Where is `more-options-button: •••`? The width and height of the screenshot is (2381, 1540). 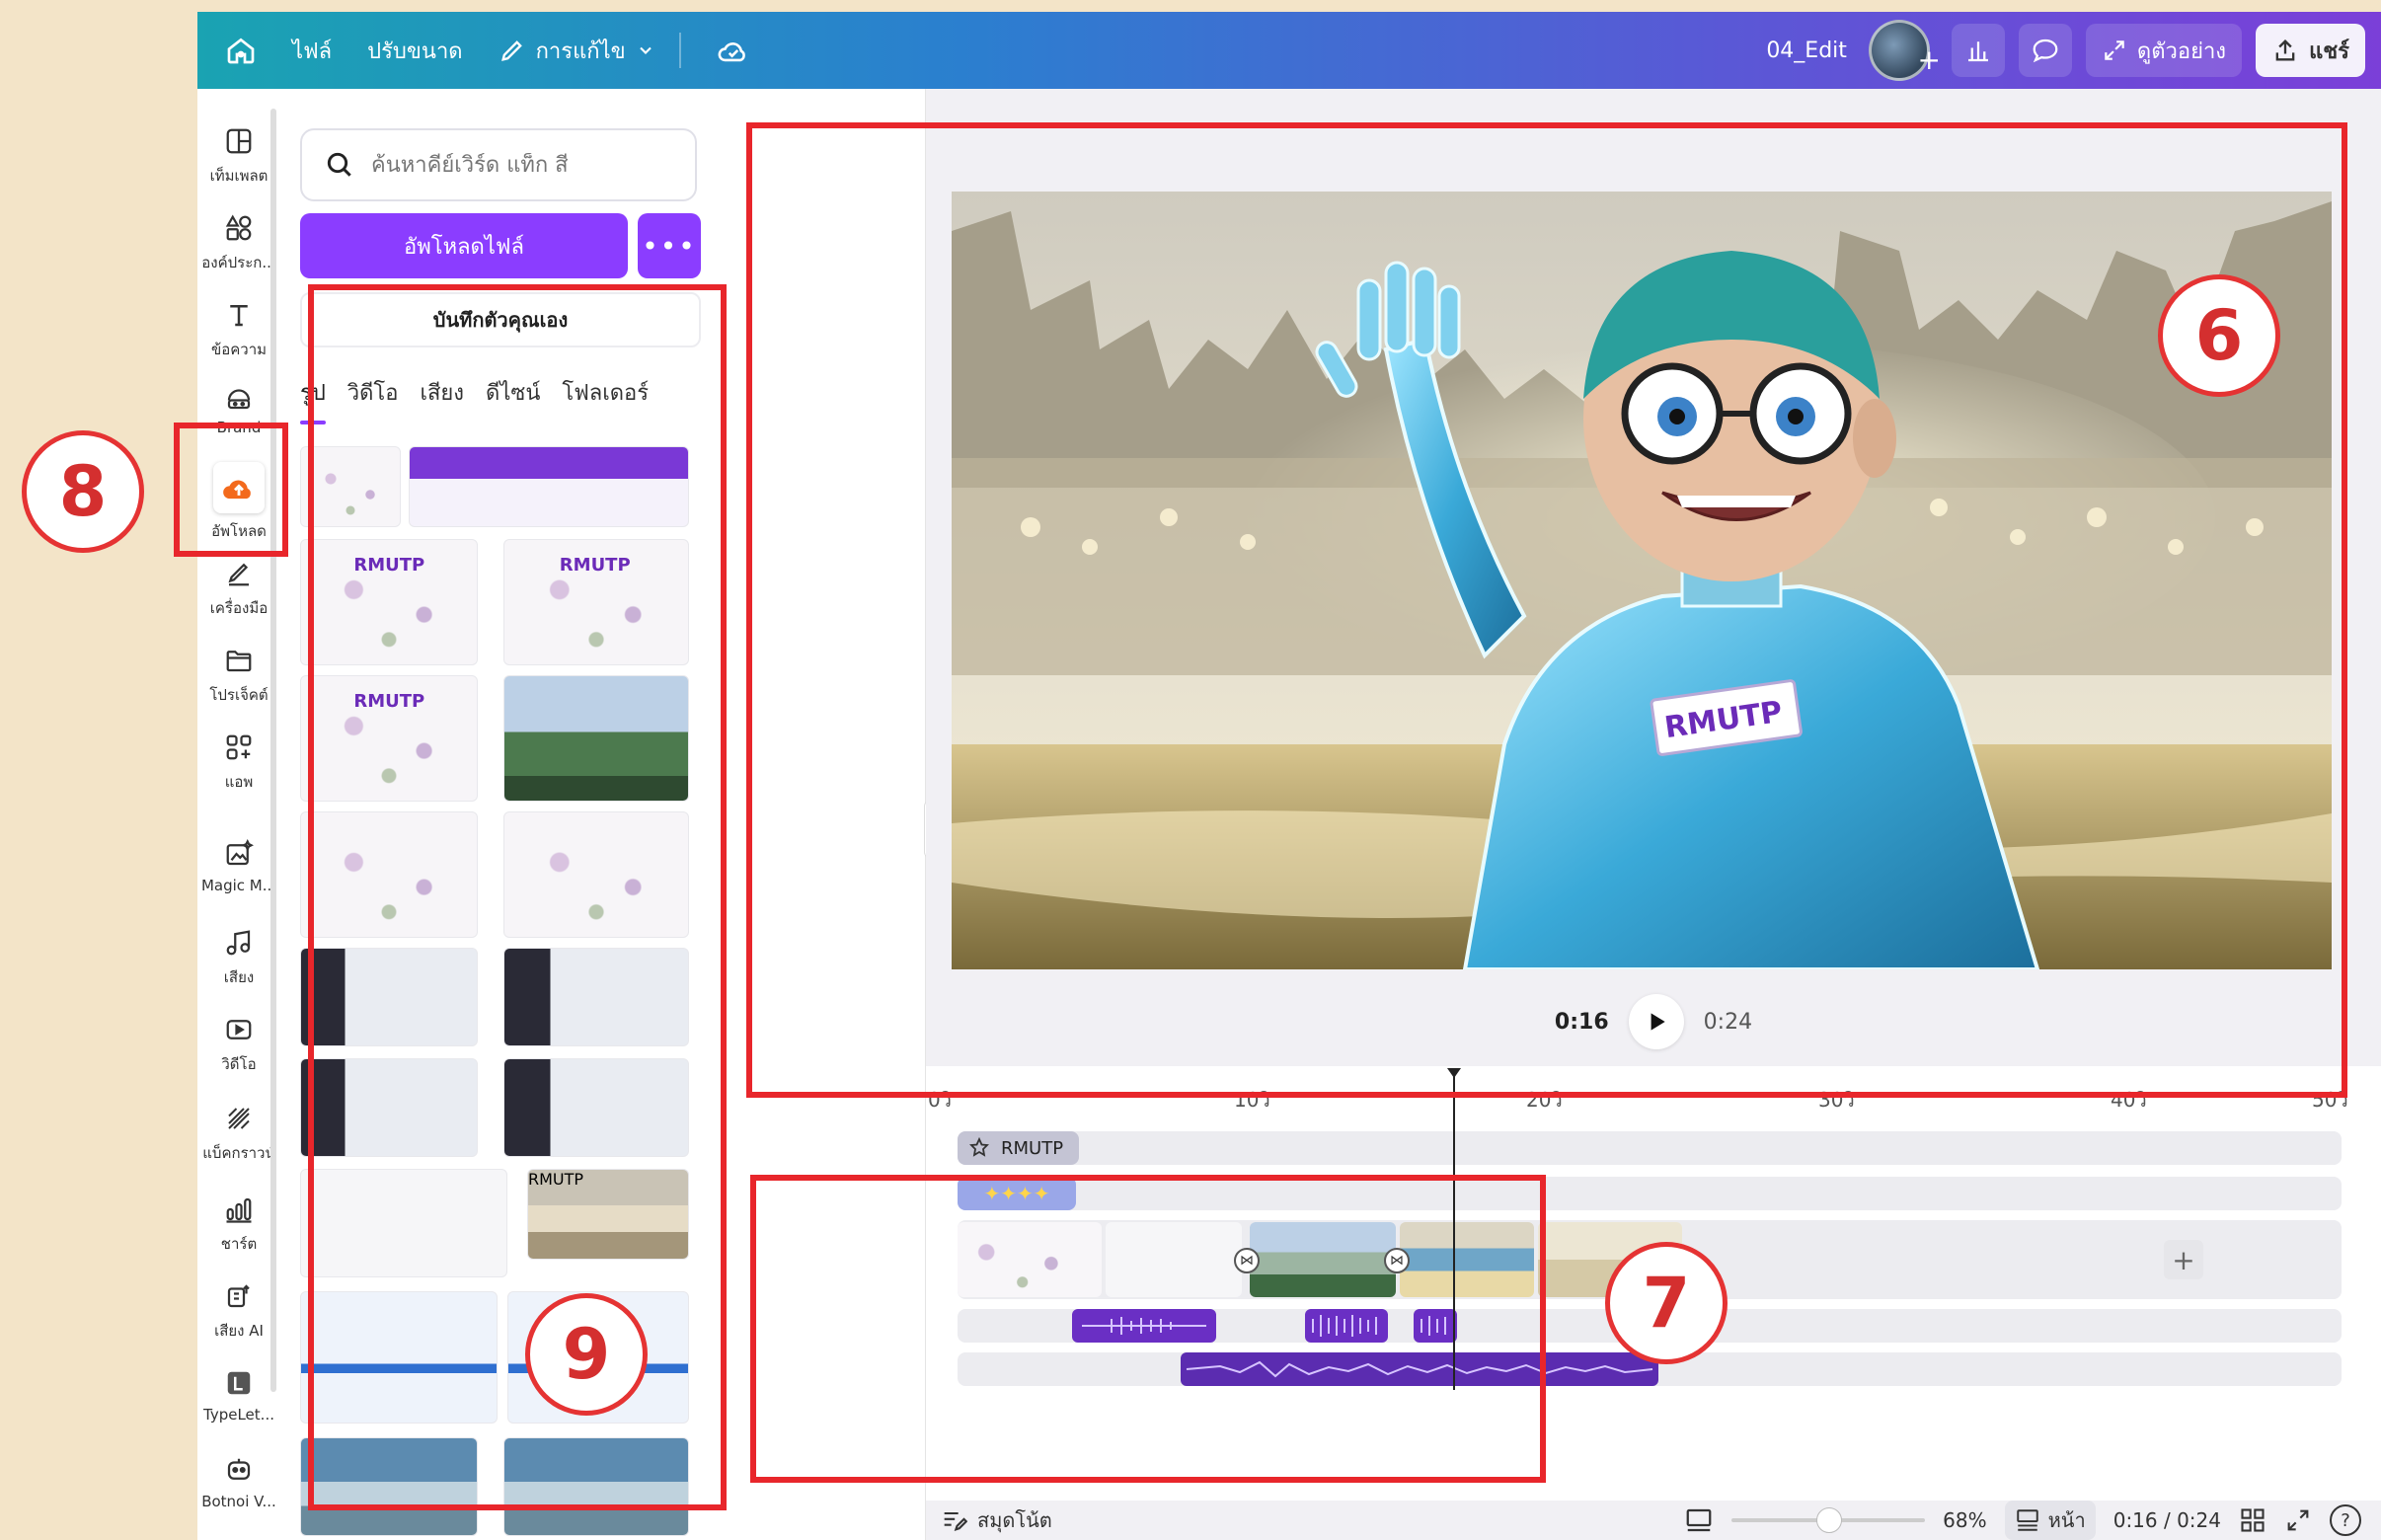
more-options-button: ••• is located at coordinates (669, 245).